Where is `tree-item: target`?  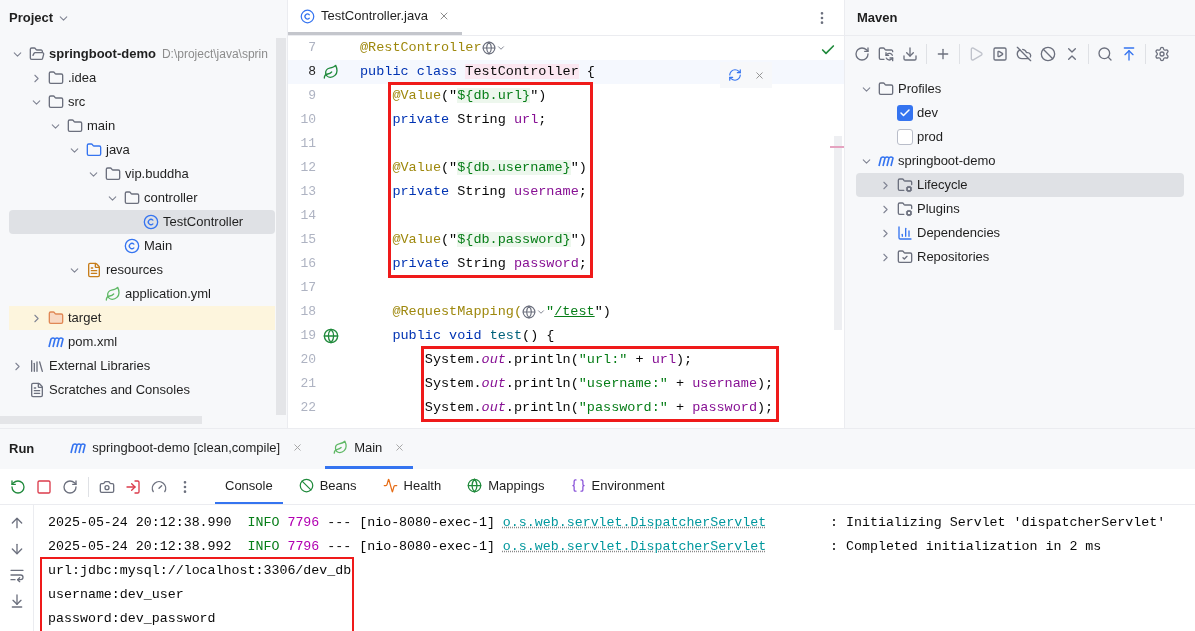
tree-item: target is located at coordinates (142, 318).